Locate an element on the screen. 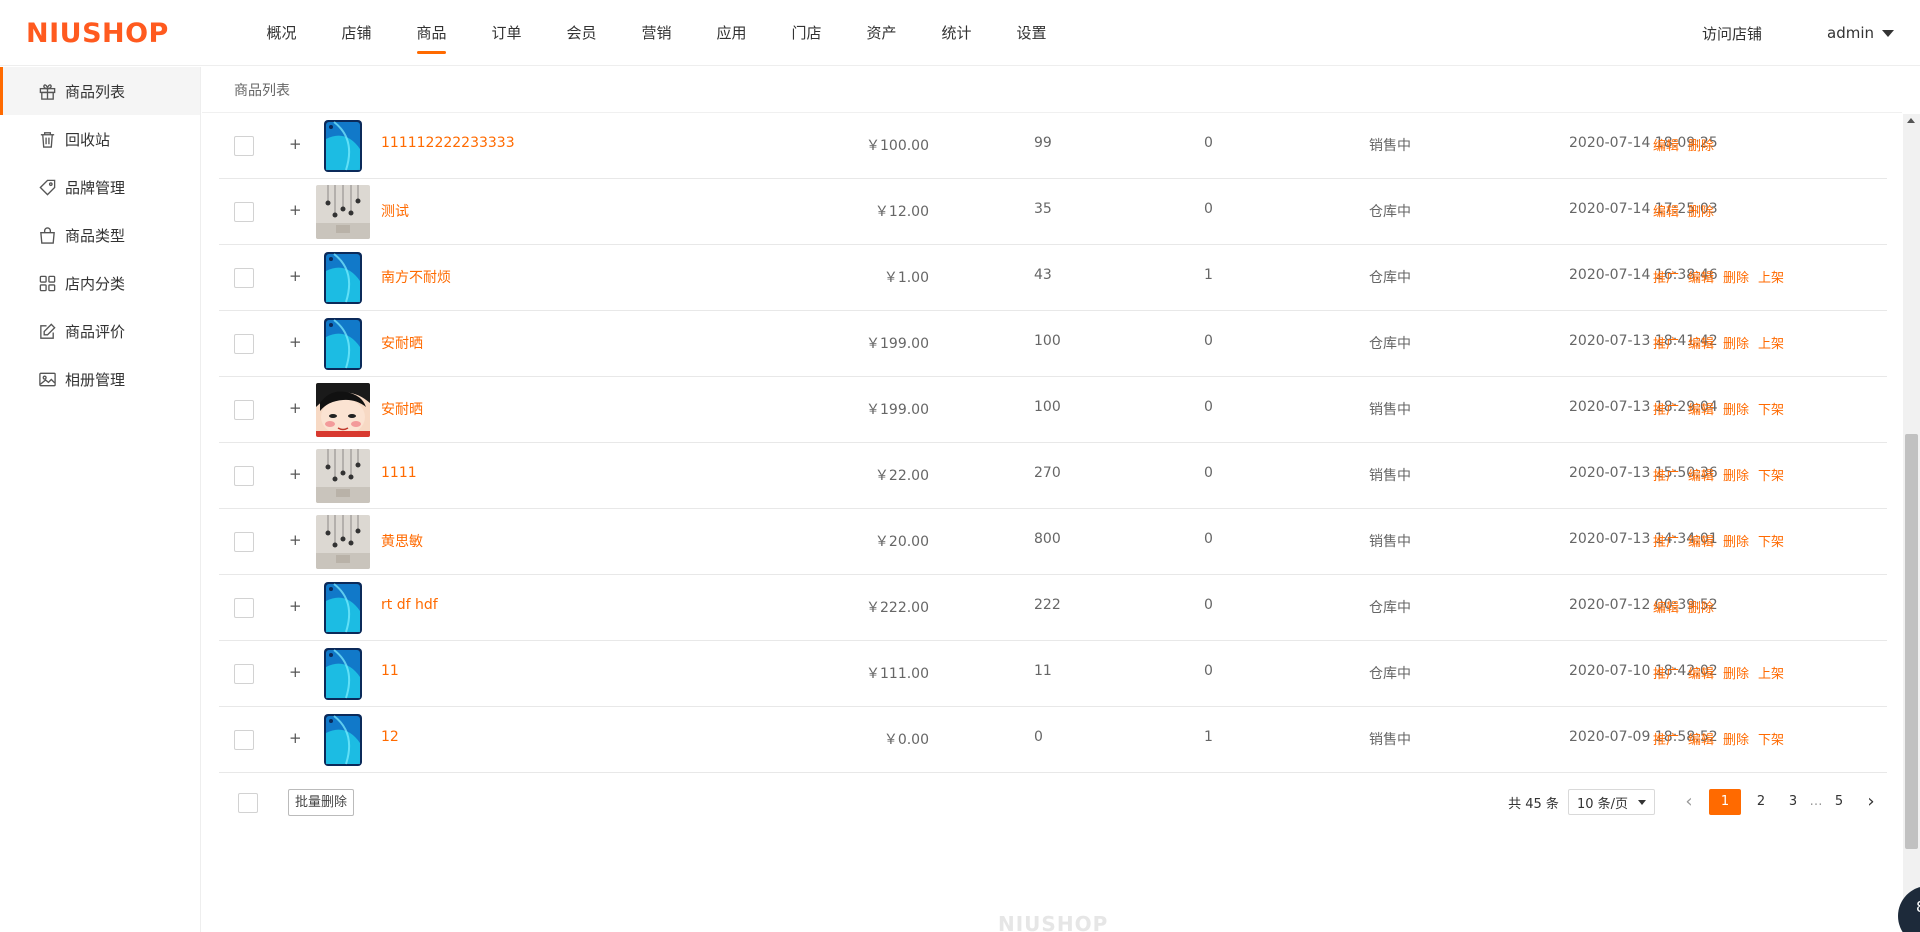  select-all-checkbox is located at coordinates (248, 803).